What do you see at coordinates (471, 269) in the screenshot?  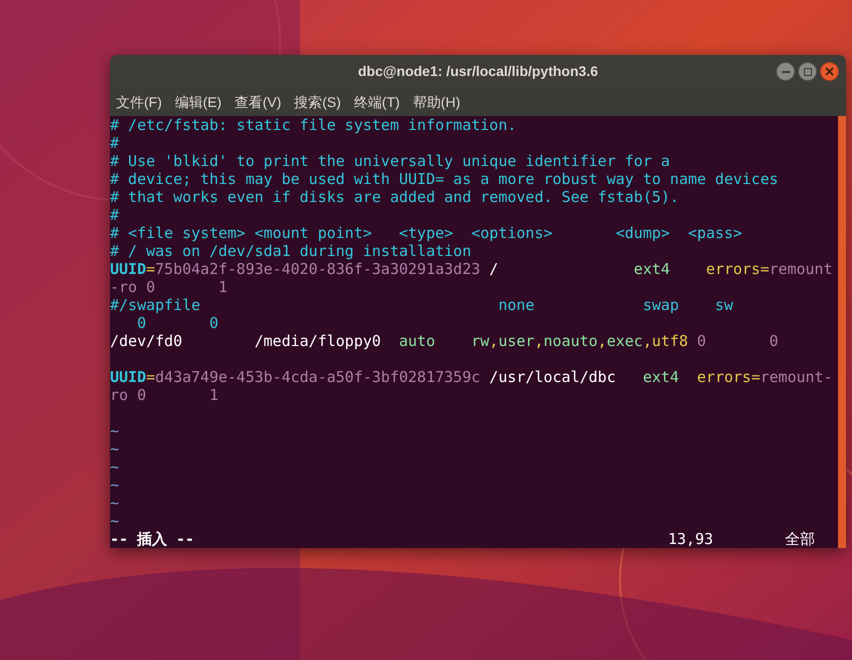 I see `code-line: UUID=75b04a2f-893e-4020-836f-3a30291a3d23 / ext4 errors=remount` at bounding box center [471, 269].